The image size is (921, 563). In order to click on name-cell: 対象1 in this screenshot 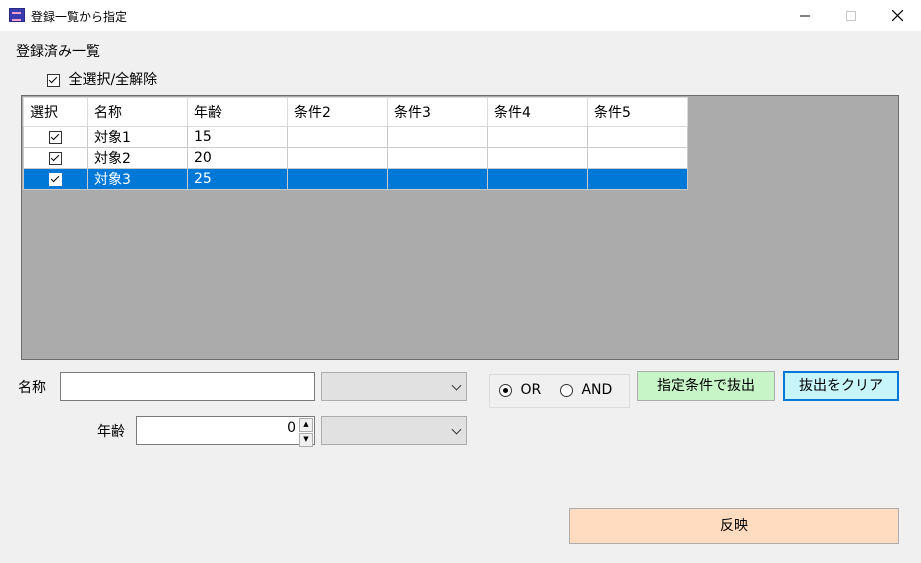, I will do `click(137, 137)`.